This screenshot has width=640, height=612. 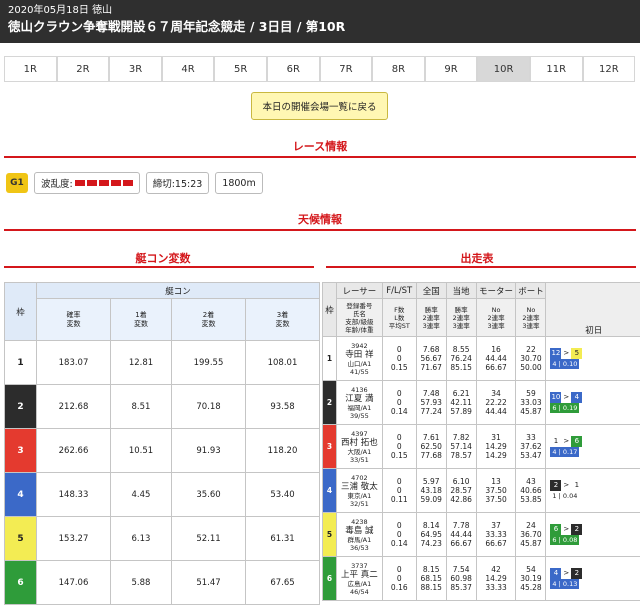 What do you see at coordinates (592, 358) in the screenshot?
I see `day1-cell: 12 >5 4 | 0.10` at bounding box center [592, 358].